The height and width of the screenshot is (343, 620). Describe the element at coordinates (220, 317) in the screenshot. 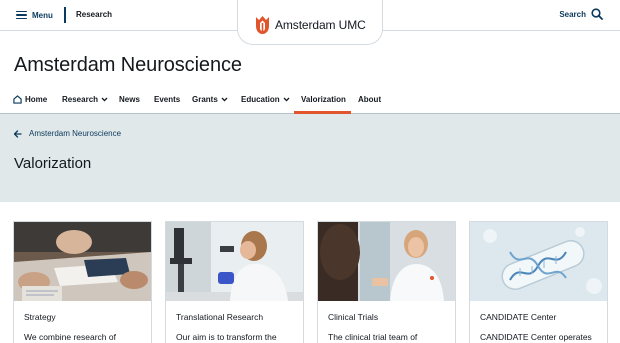

I see `card-title: Translational Research` at that location.